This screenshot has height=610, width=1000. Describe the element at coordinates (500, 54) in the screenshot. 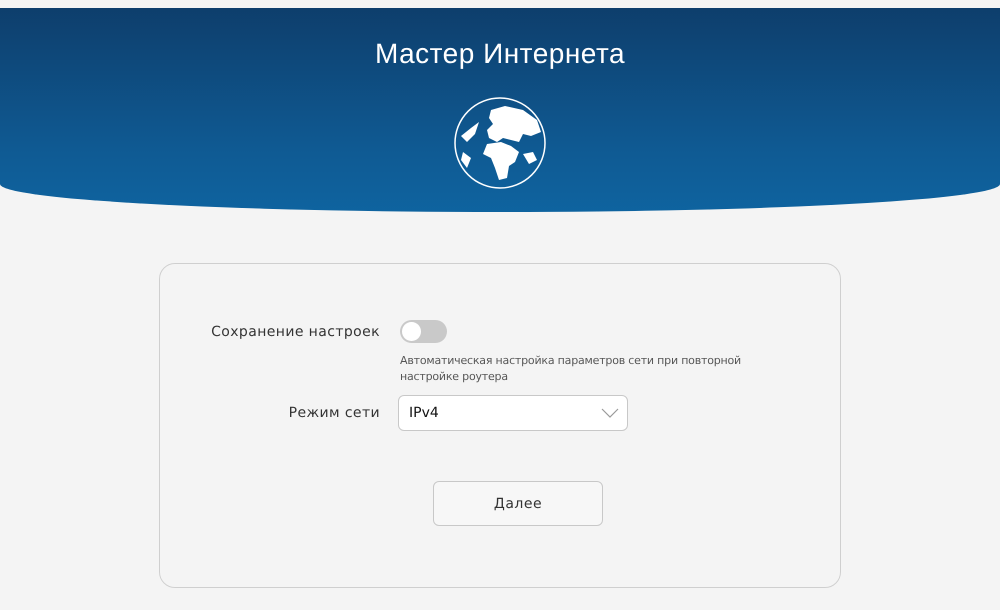

I see `page-title: Мастер Интернета` at that location.